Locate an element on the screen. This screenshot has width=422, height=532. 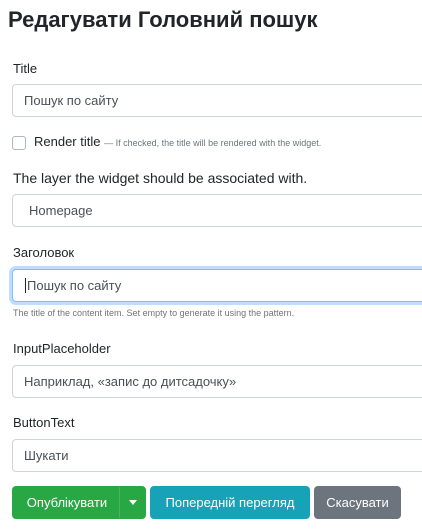
heading-label: Заголовок is located at coordinates (44, 252).